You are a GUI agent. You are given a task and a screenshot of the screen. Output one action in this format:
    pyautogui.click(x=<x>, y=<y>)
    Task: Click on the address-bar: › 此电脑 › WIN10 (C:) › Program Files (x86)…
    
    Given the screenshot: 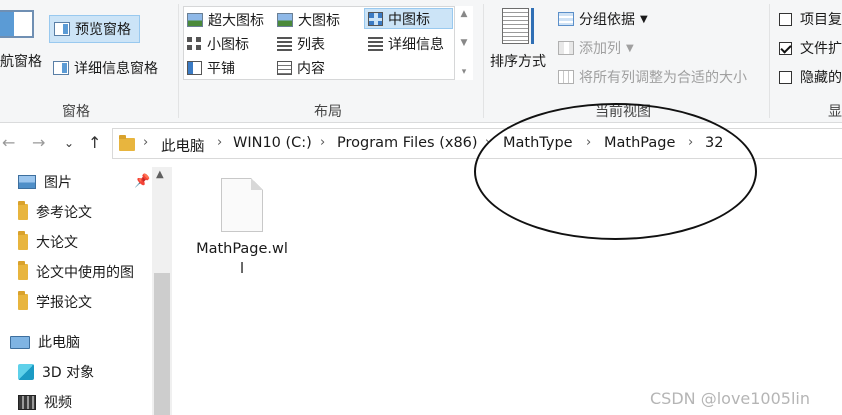 What is the action you would take?
    pyautogui.click(x=477, y=143)
    